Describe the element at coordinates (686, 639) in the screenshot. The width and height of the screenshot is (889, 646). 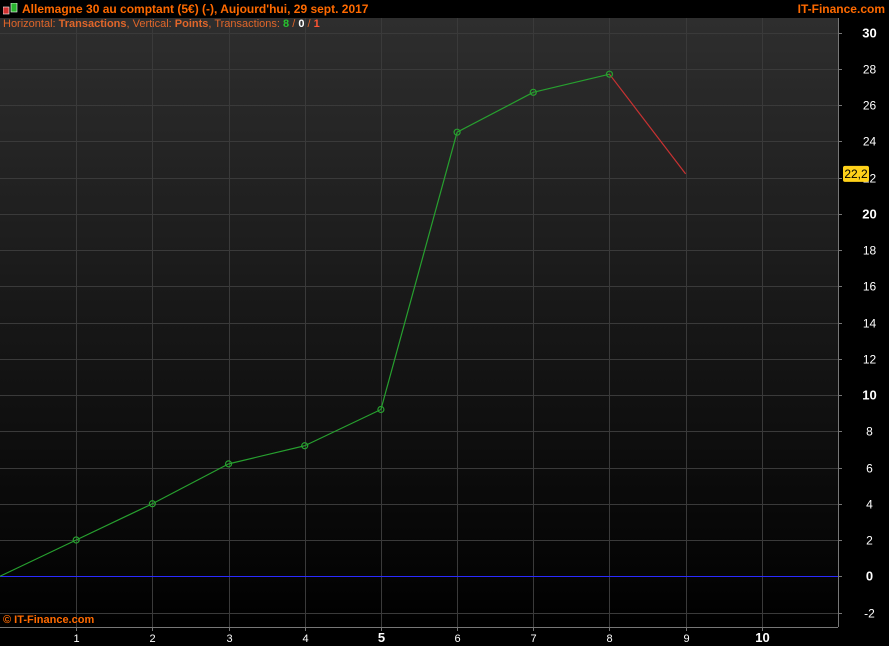
I see `x-tick-label: 9` at that location.